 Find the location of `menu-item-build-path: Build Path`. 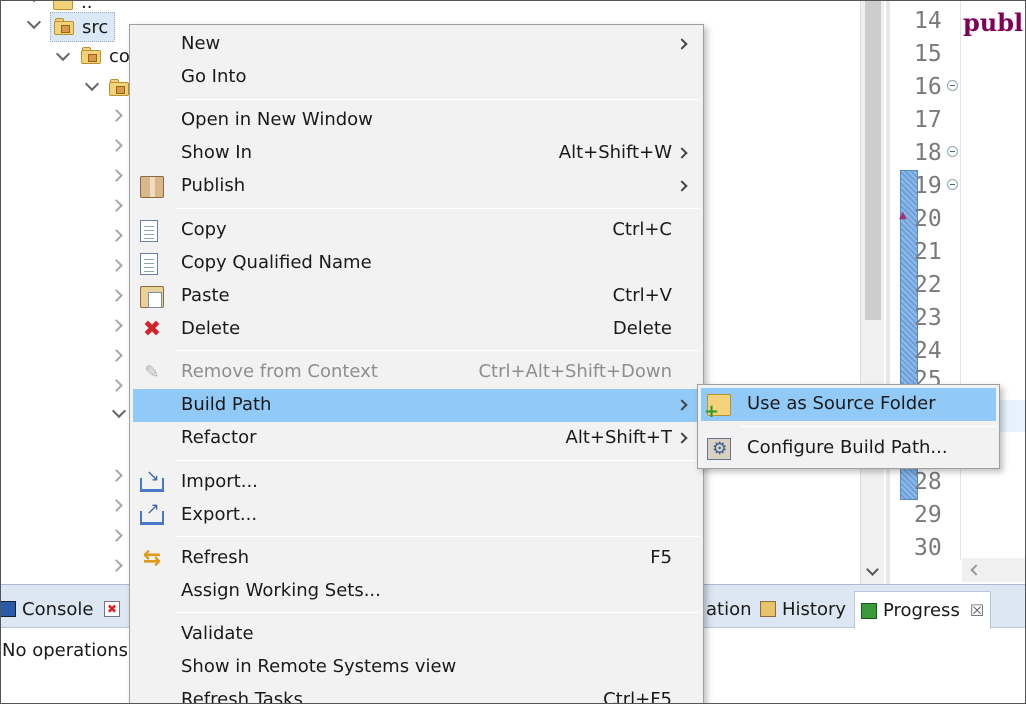

menu-item-build-path: Build Path is located at coordinates (416, 405).